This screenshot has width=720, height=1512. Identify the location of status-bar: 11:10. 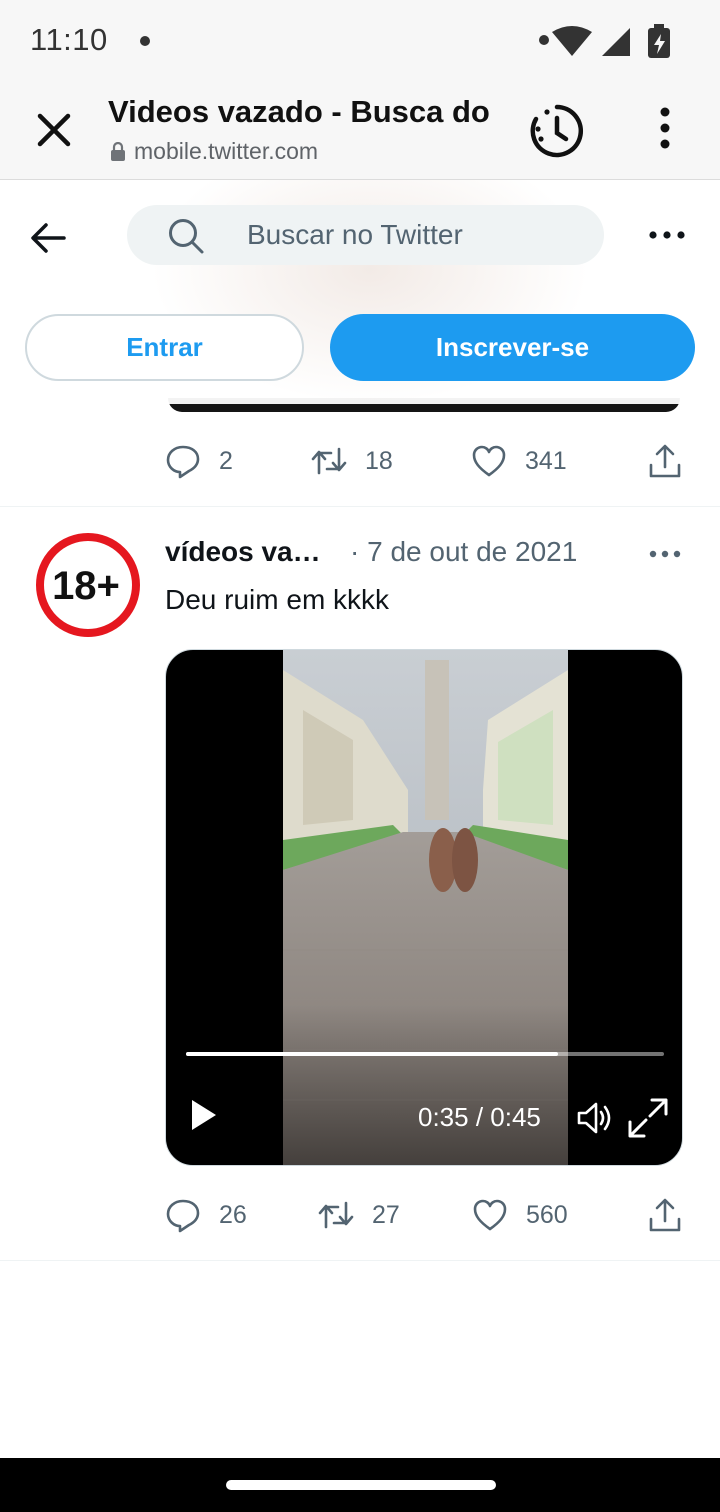
(360, 42).